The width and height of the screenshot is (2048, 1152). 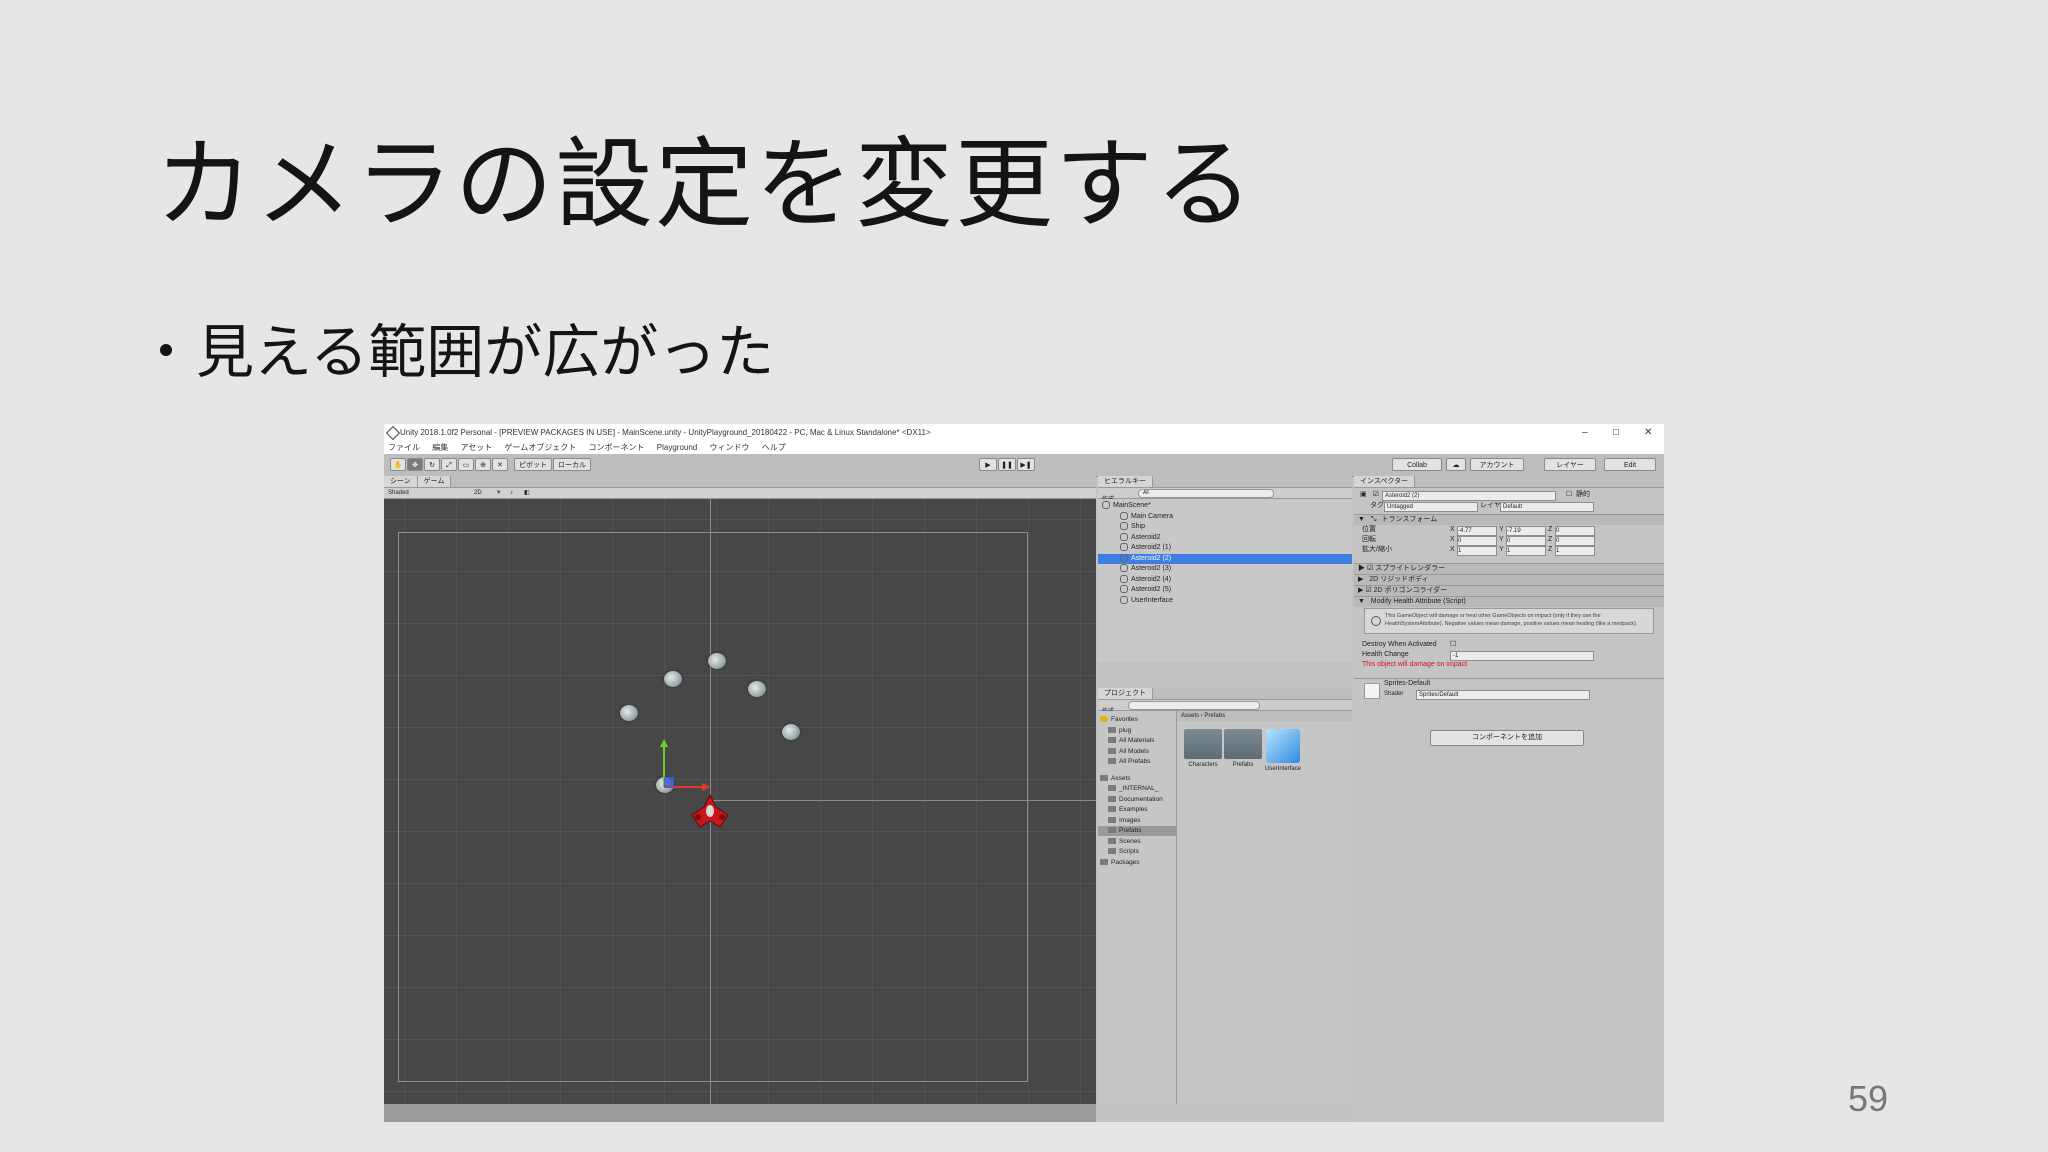 I want to click on project-tree-item: Images, so click(x=1137, y=821).